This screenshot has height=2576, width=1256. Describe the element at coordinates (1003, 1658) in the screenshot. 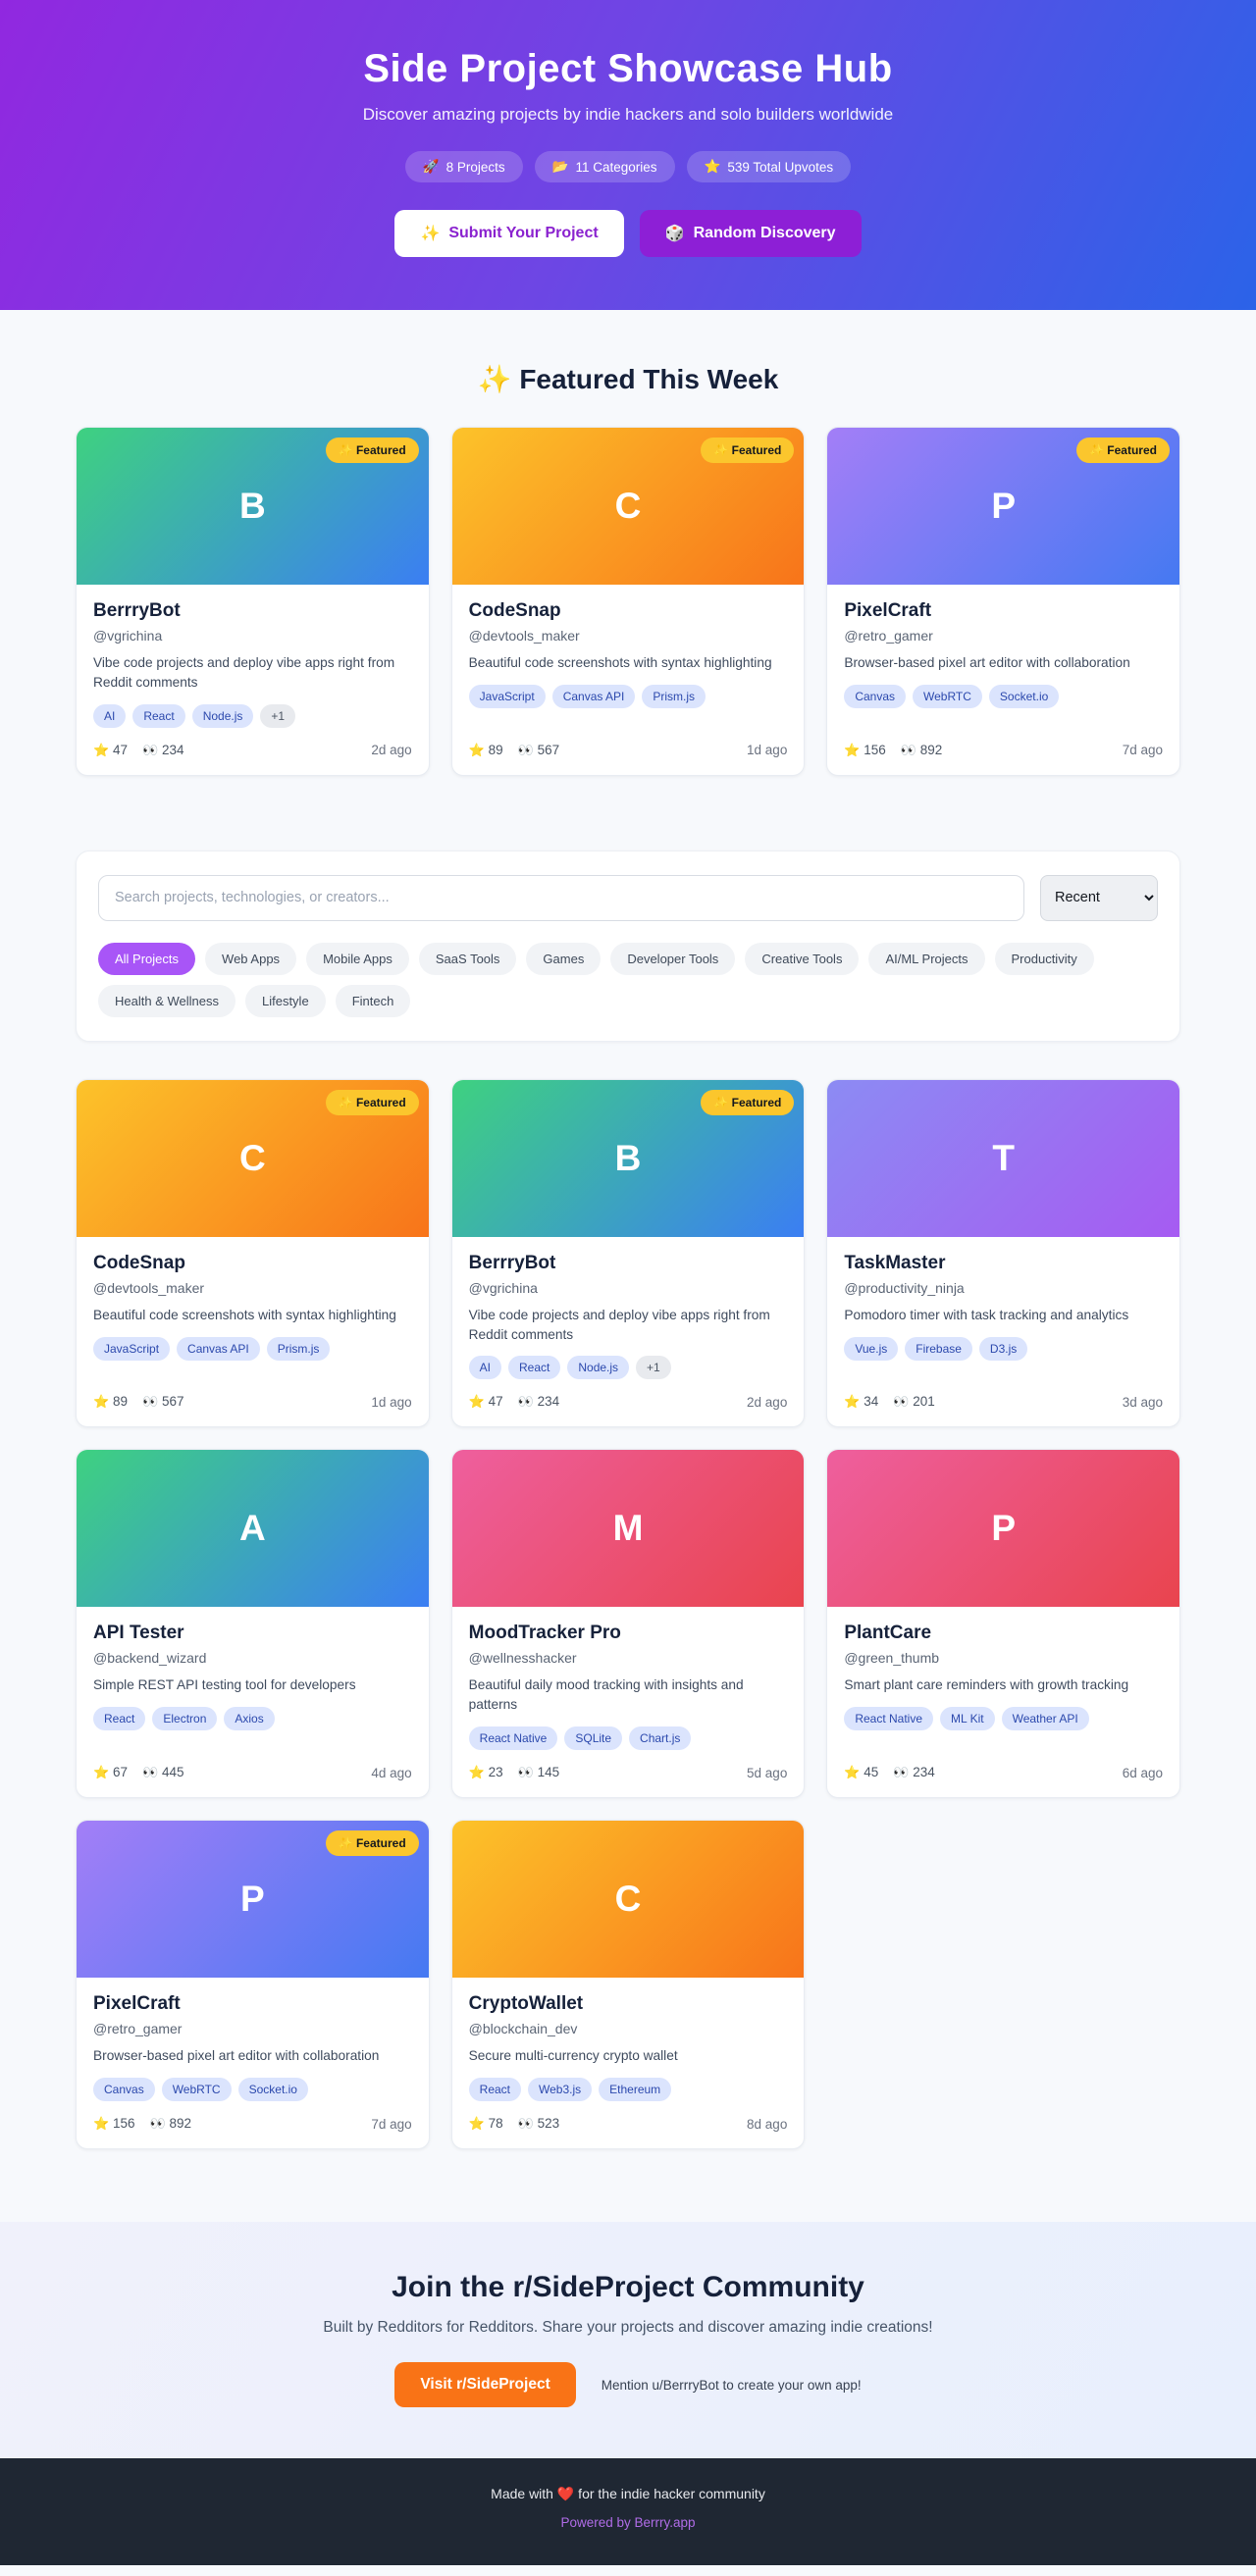

I see `creator-handle: @green_thumb` at that location.